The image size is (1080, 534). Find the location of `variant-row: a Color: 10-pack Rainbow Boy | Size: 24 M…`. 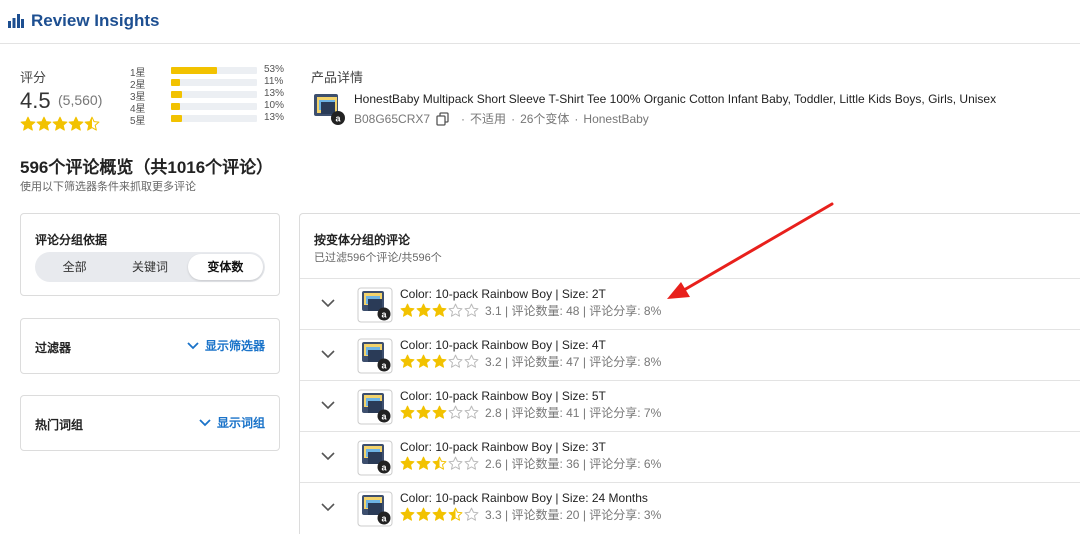

variant-row: a Color: 10-pack Rainbow Boy | Size: 24 M… is located at coordinates (690, 507).